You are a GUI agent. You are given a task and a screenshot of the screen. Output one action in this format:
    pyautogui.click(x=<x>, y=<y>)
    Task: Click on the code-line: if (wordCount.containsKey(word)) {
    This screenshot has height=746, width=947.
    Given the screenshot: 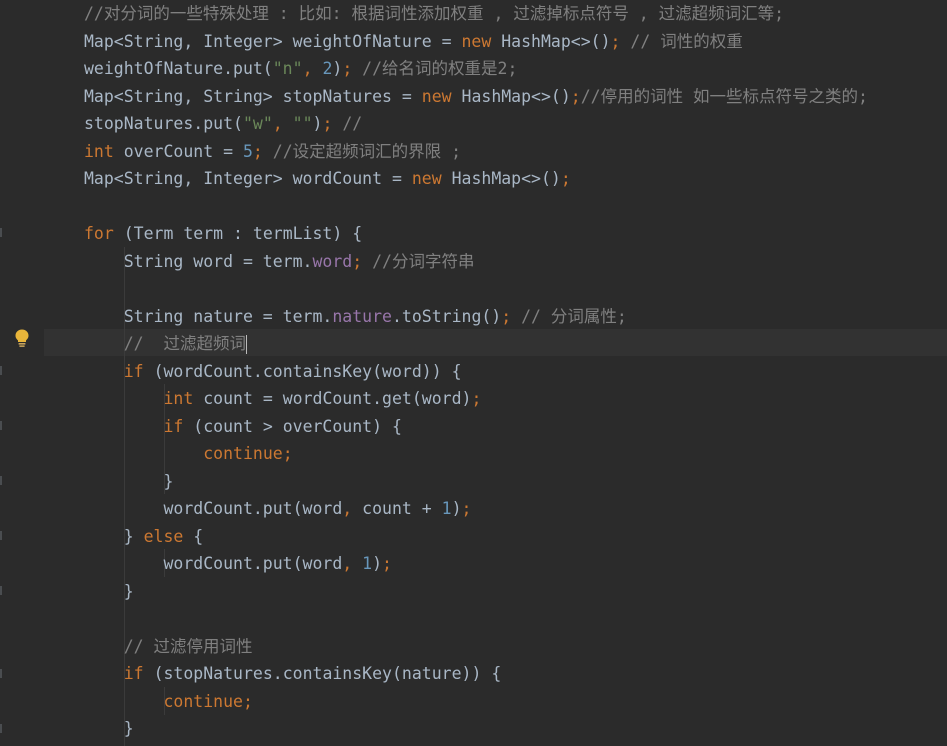 What is the action you would take?
    pyautogui.click(x=273, y=371)
    